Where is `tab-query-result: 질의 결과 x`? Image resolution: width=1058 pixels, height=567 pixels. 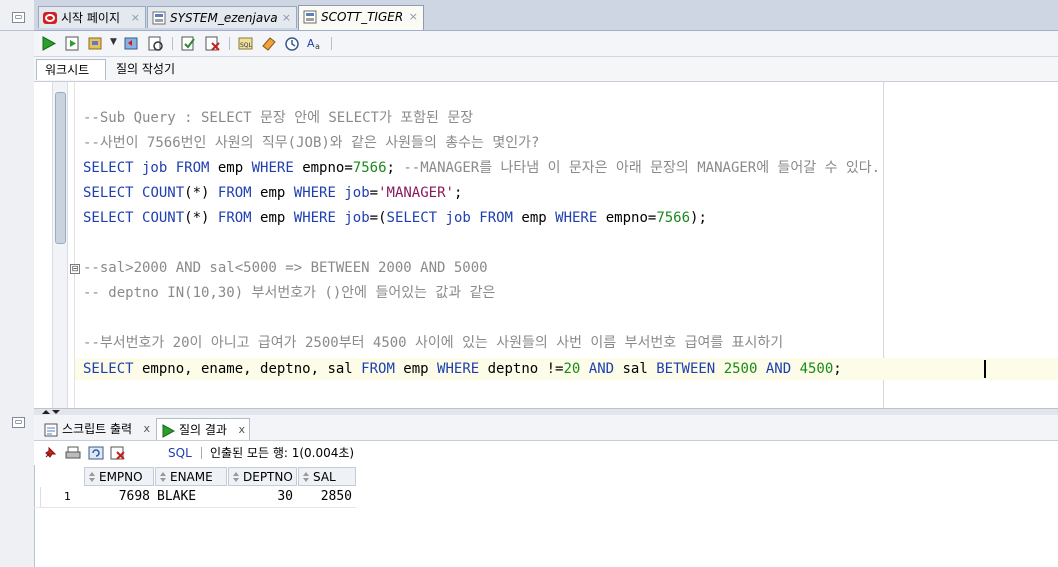 tab-query-result: 질의 결과 x is located at coordinates (203, 429).